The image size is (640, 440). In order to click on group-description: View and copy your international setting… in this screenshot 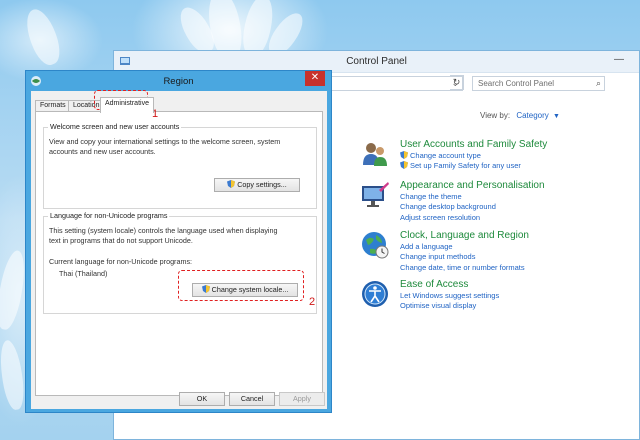, I will do `click(164, 146)`.